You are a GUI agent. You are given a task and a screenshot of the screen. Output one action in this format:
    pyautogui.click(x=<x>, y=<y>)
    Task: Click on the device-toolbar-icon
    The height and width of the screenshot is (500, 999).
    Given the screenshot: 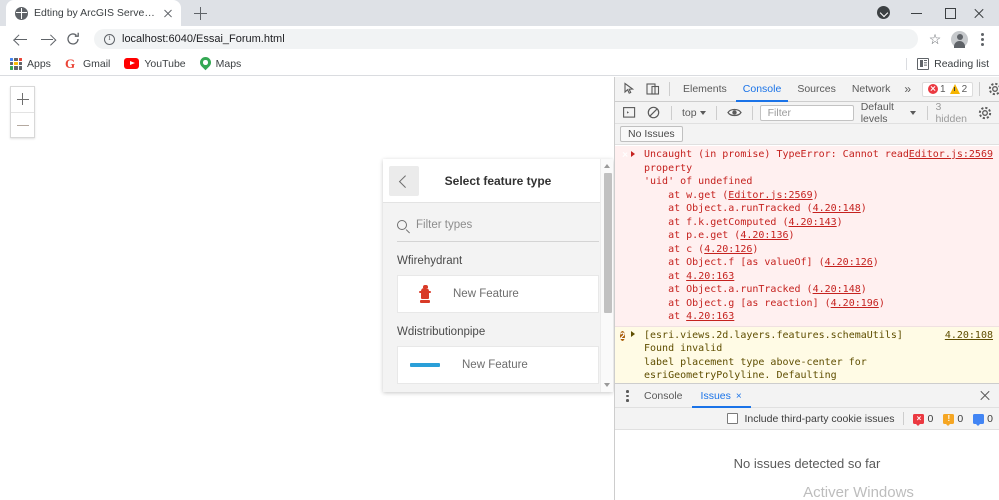 What is the action you would take?
    pyautogui.click(x=652, y=89)
    